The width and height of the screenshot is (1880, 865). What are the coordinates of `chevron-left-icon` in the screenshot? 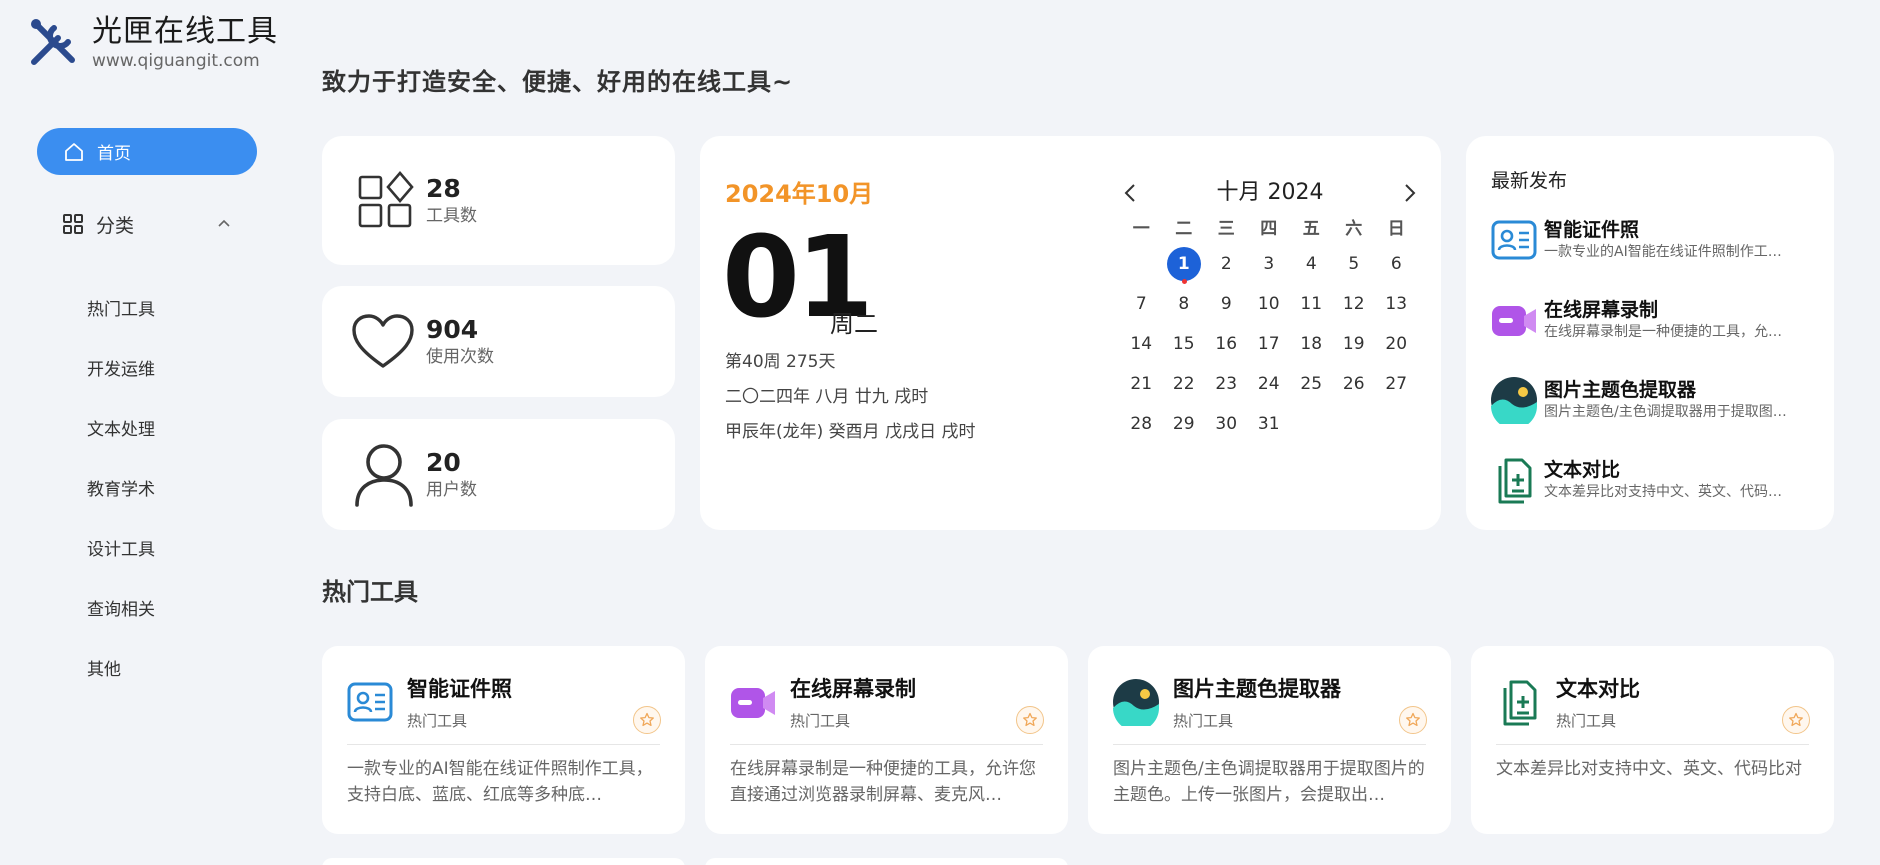 It's located at (1131, 193).